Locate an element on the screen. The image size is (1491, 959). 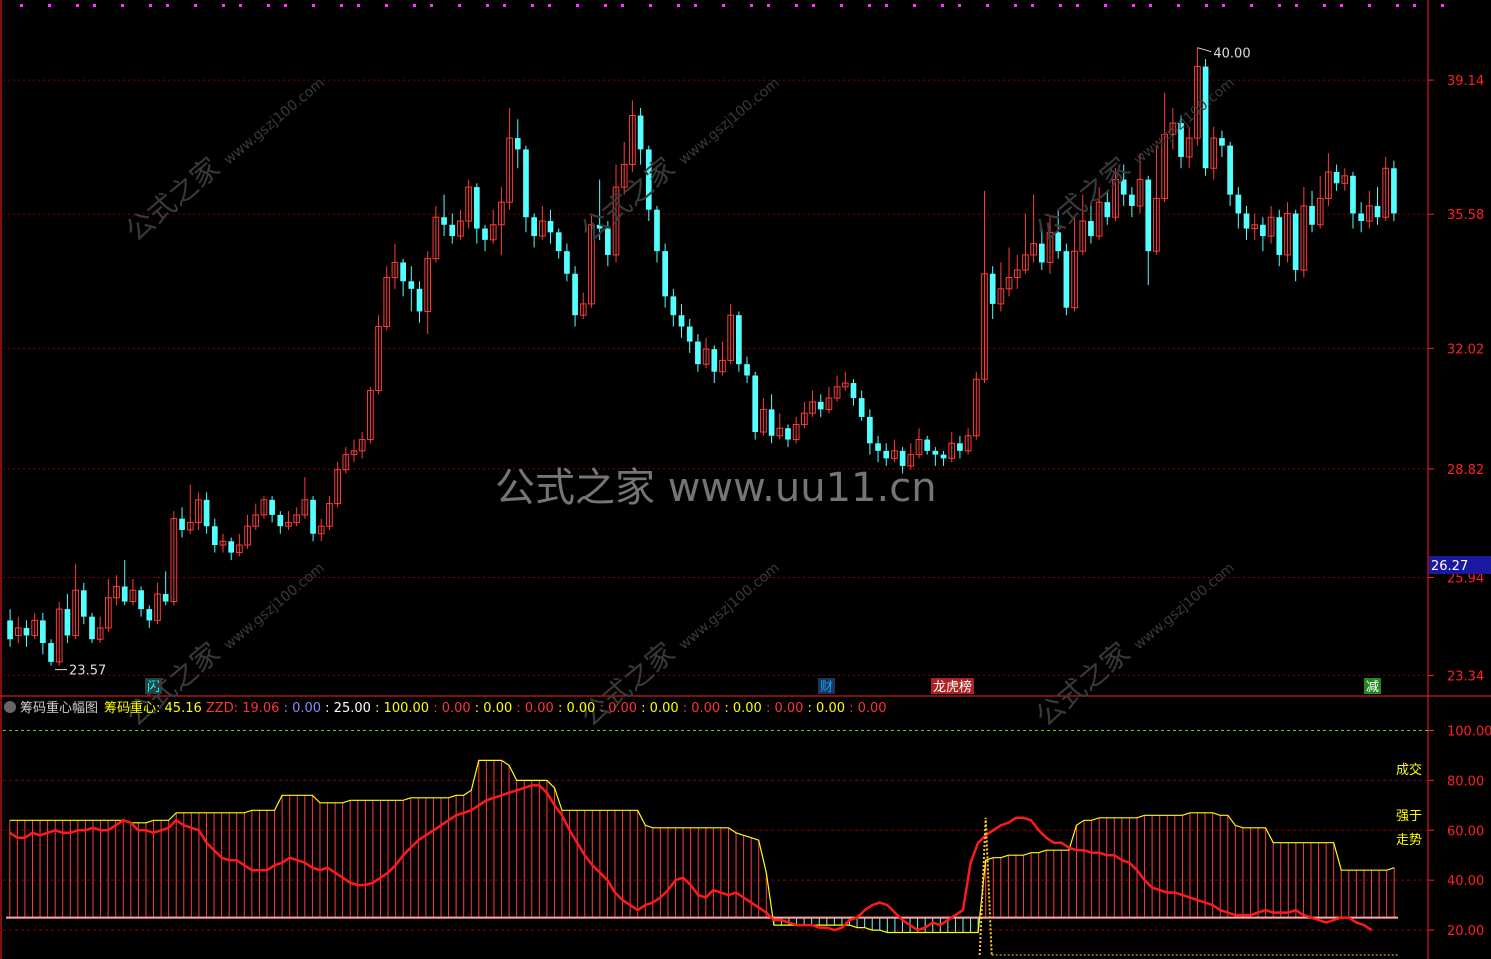
high-price-label: 40.00 is located at coordinates (1231, 54).